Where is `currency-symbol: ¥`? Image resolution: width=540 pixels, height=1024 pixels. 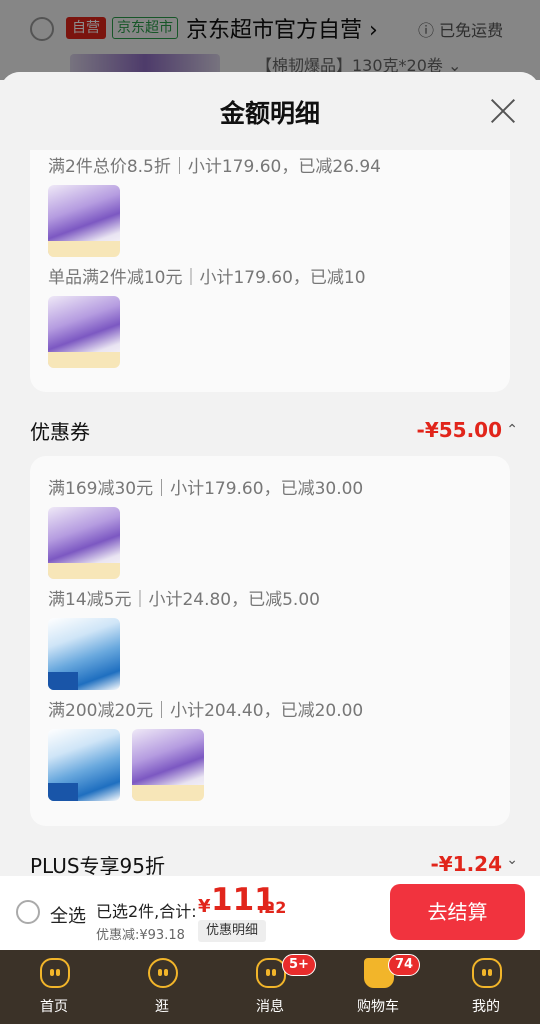 currency-symbol: ¥ is located at coordinates (204, 906).